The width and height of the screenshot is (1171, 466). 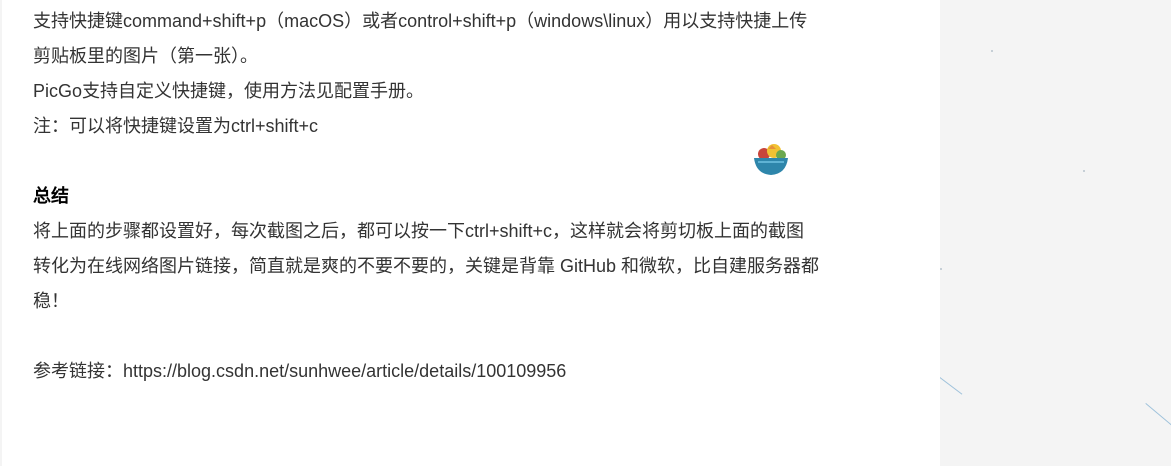 What do you see at coordinates (51, 301) in the screenshot?
I see `summary-line-3: 稳！` at bounding box center [51, 301].